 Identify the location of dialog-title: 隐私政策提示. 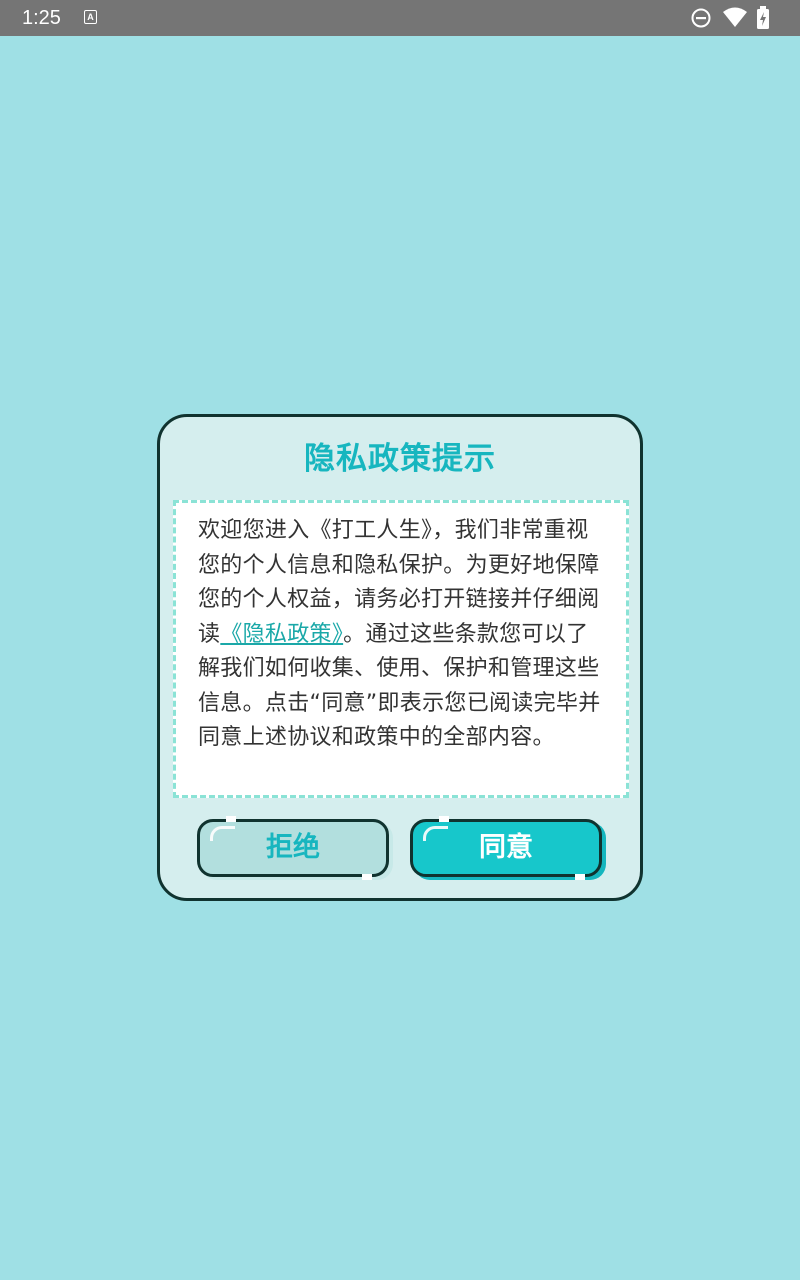
(400, 459).